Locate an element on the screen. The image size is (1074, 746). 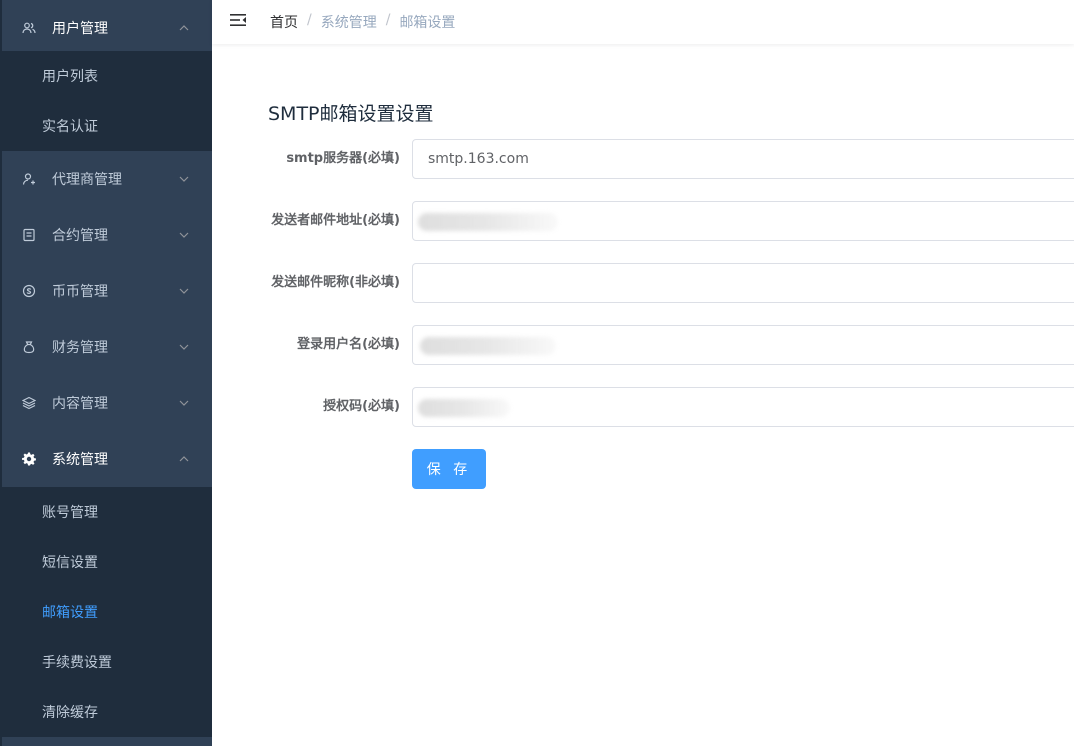
page-title: SMTP邮箱设置设置 is located at coordinates (351, 114).